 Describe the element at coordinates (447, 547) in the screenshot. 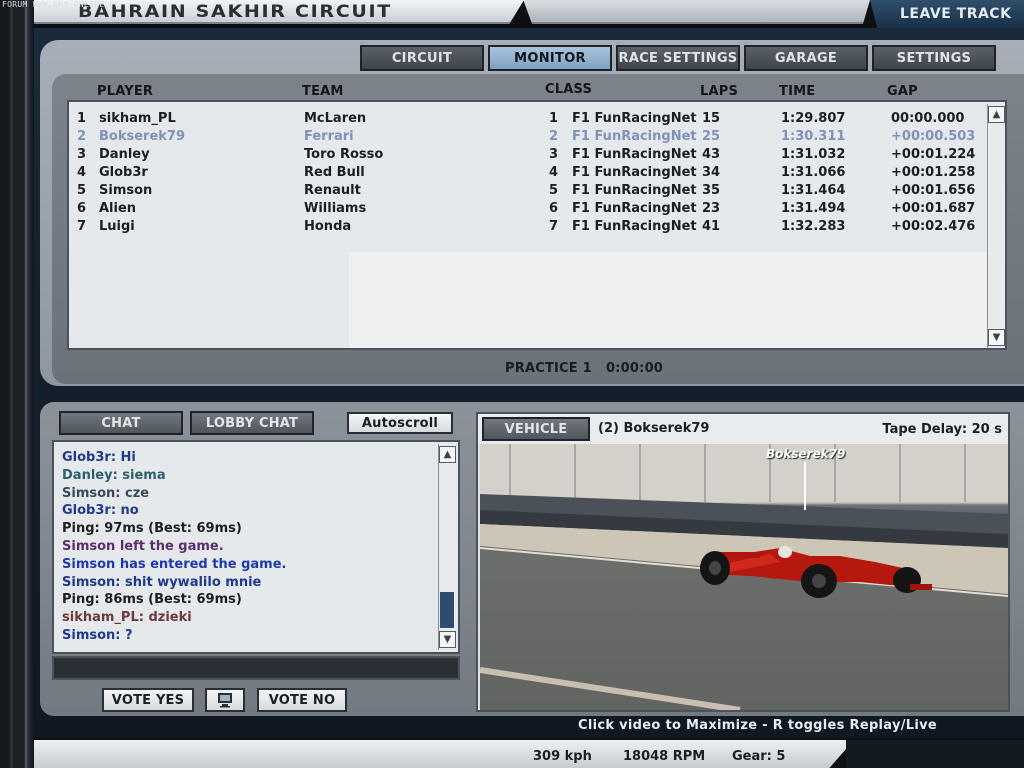

I see `chat-scrollbar: ▲ ▼` at that location.